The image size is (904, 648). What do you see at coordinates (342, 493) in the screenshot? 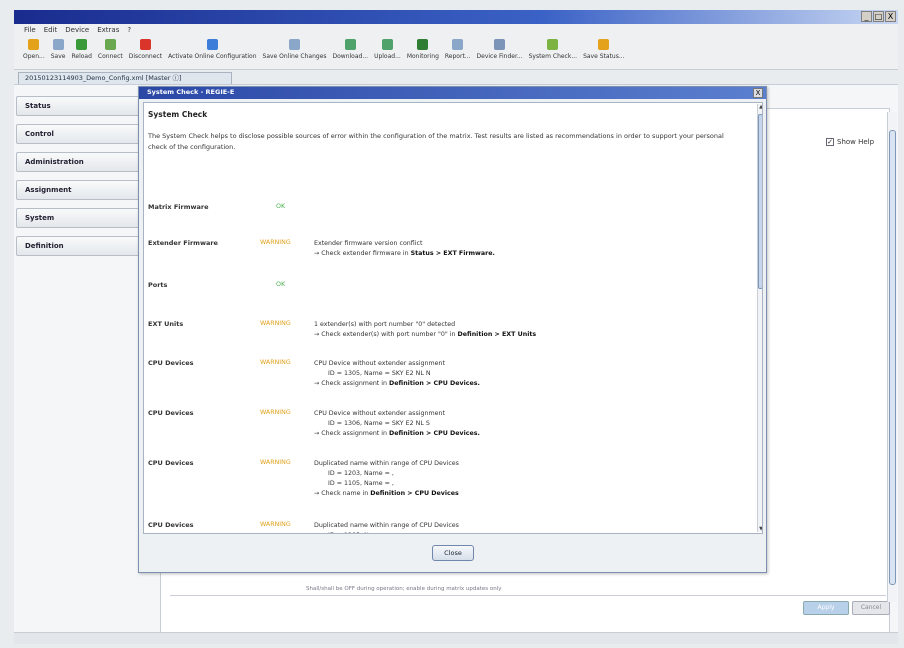
I see `check-detail-text: → Check name in` at bounding box center [342, 493].